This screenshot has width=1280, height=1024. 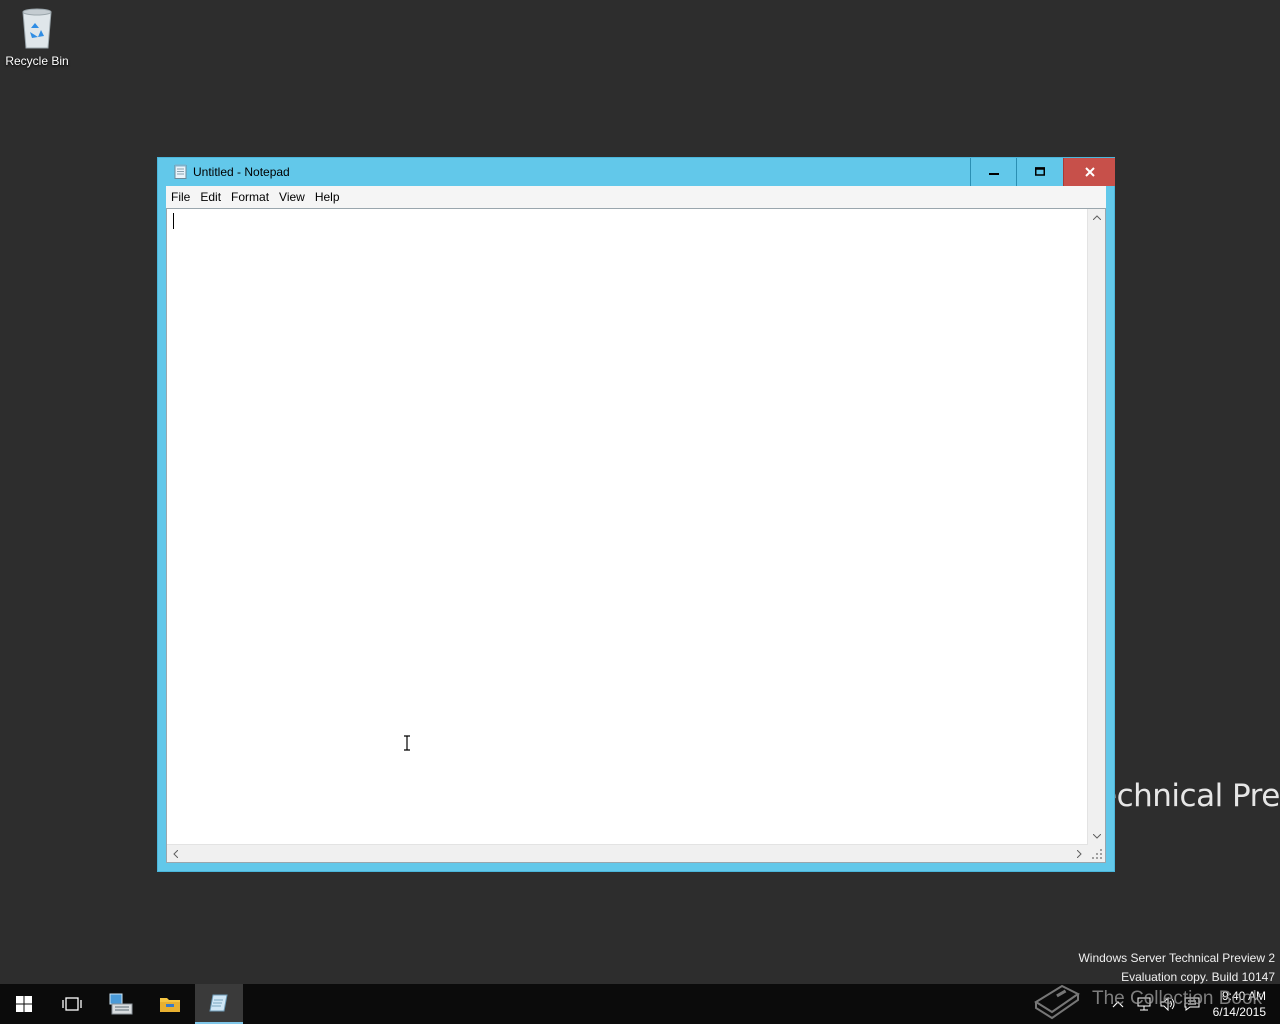 I want to click on maximize-button, so click(x=1039, y=172).